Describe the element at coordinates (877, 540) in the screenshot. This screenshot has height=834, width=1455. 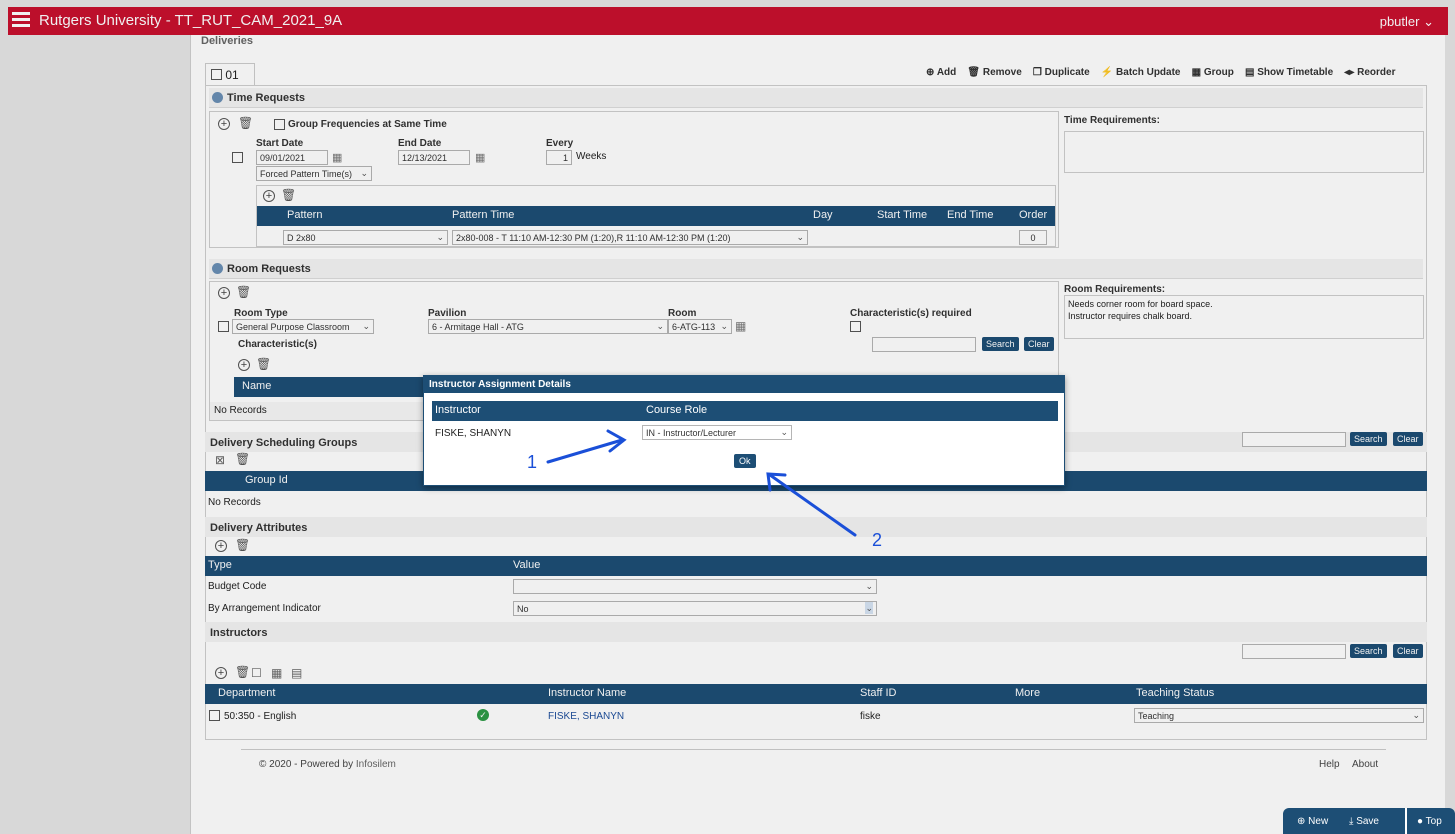
I see `annotation-label-2: 2` at that location.